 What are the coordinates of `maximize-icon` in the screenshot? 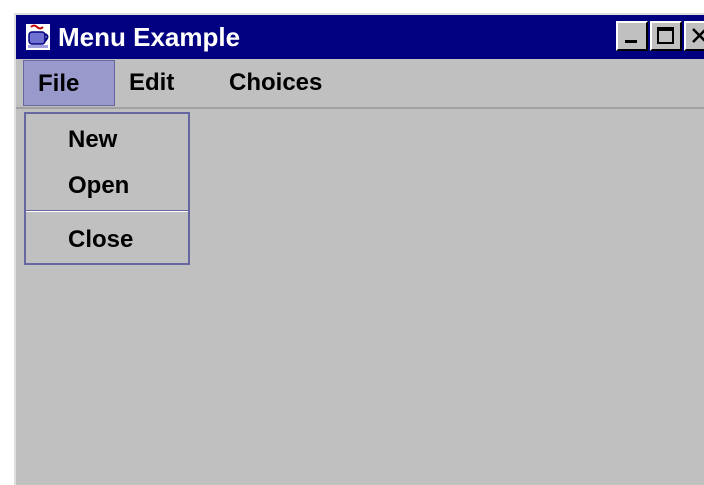 It's located at (665, 35).